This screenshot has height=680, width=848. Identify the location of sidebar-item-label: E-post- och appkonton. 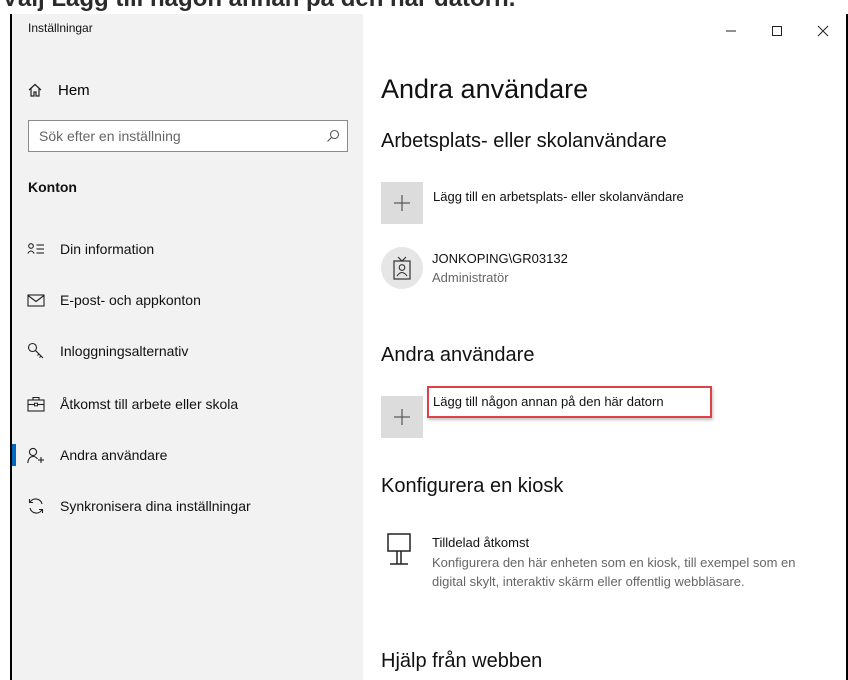
(130, 300).